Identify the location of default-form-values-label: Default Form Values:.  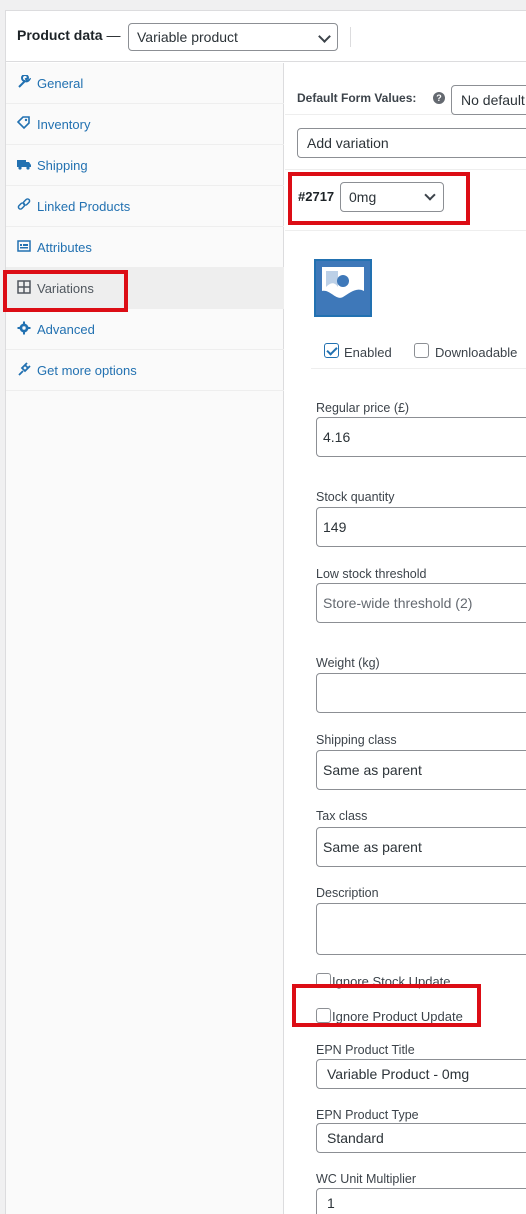
(357, 98).